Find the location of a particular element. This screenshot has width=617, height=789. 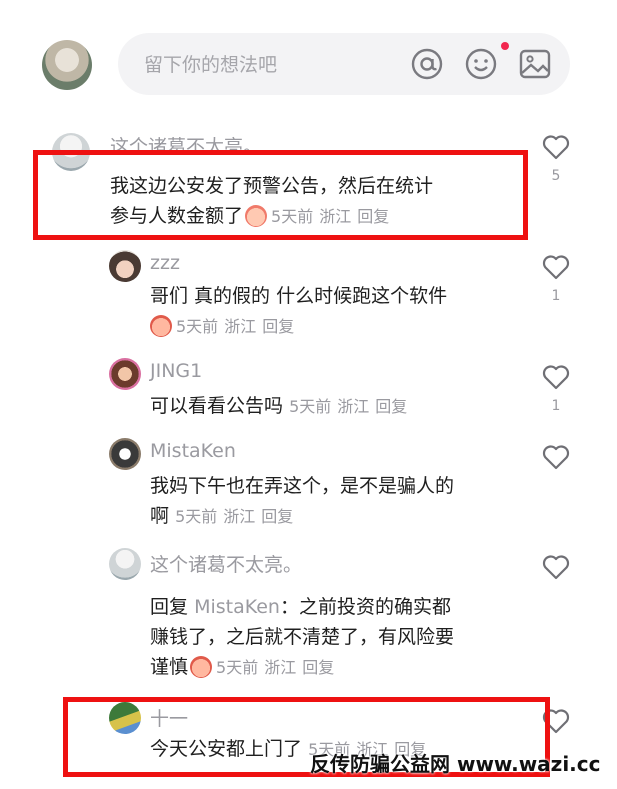

like-button: 5 is located at coordinates (556, 159).